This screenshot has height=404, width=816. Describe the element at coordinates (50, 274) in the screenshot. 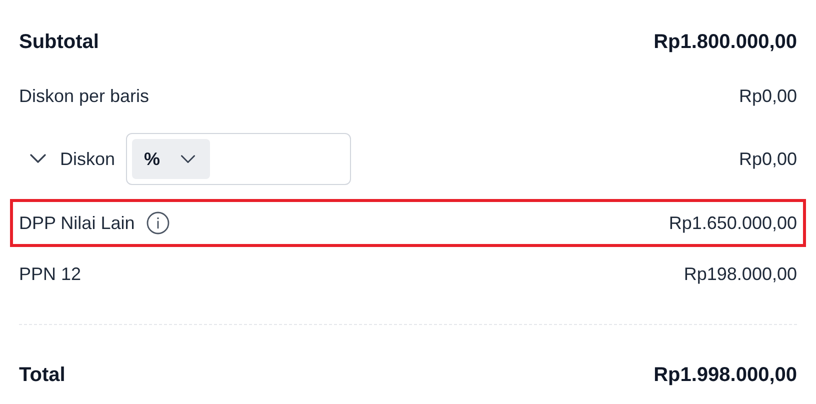

I see `row-label: PPN 12` at that location.